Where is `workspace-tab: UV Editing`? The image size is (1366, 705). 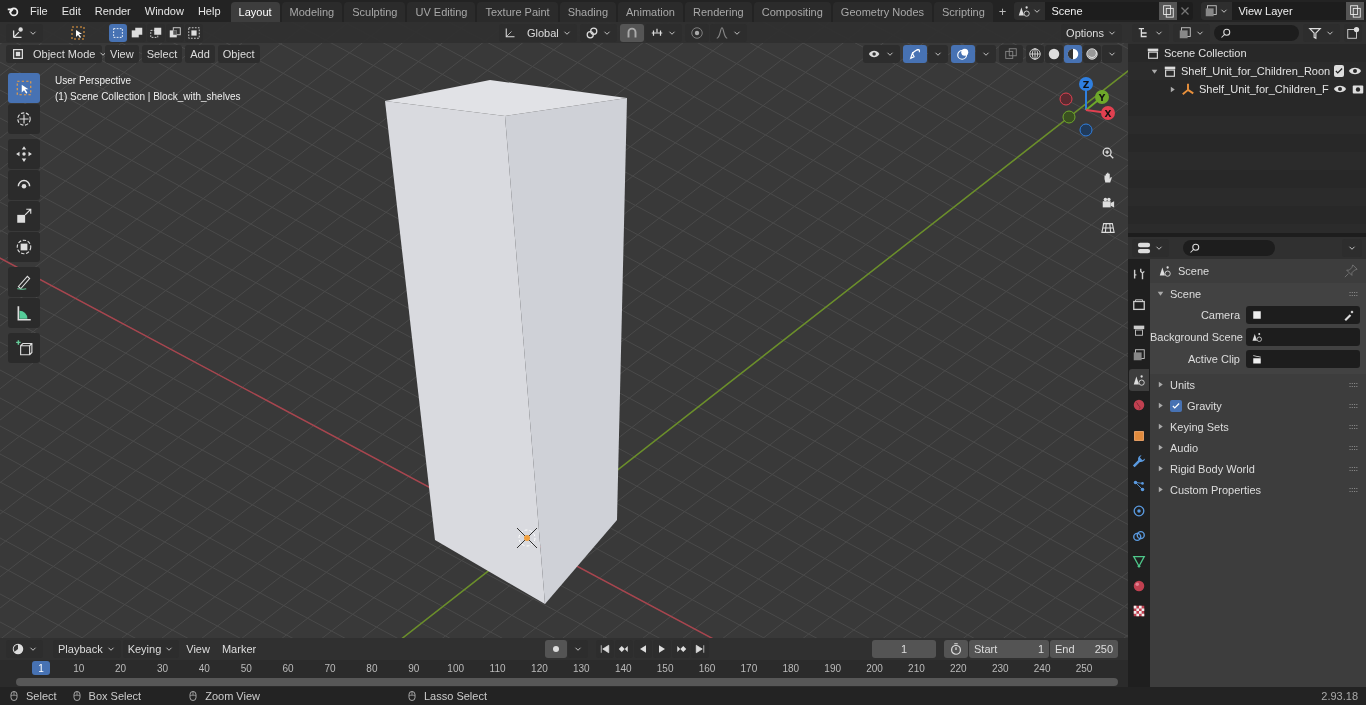
workspace-tab: UV Editing is located at coordinates (441, 12).